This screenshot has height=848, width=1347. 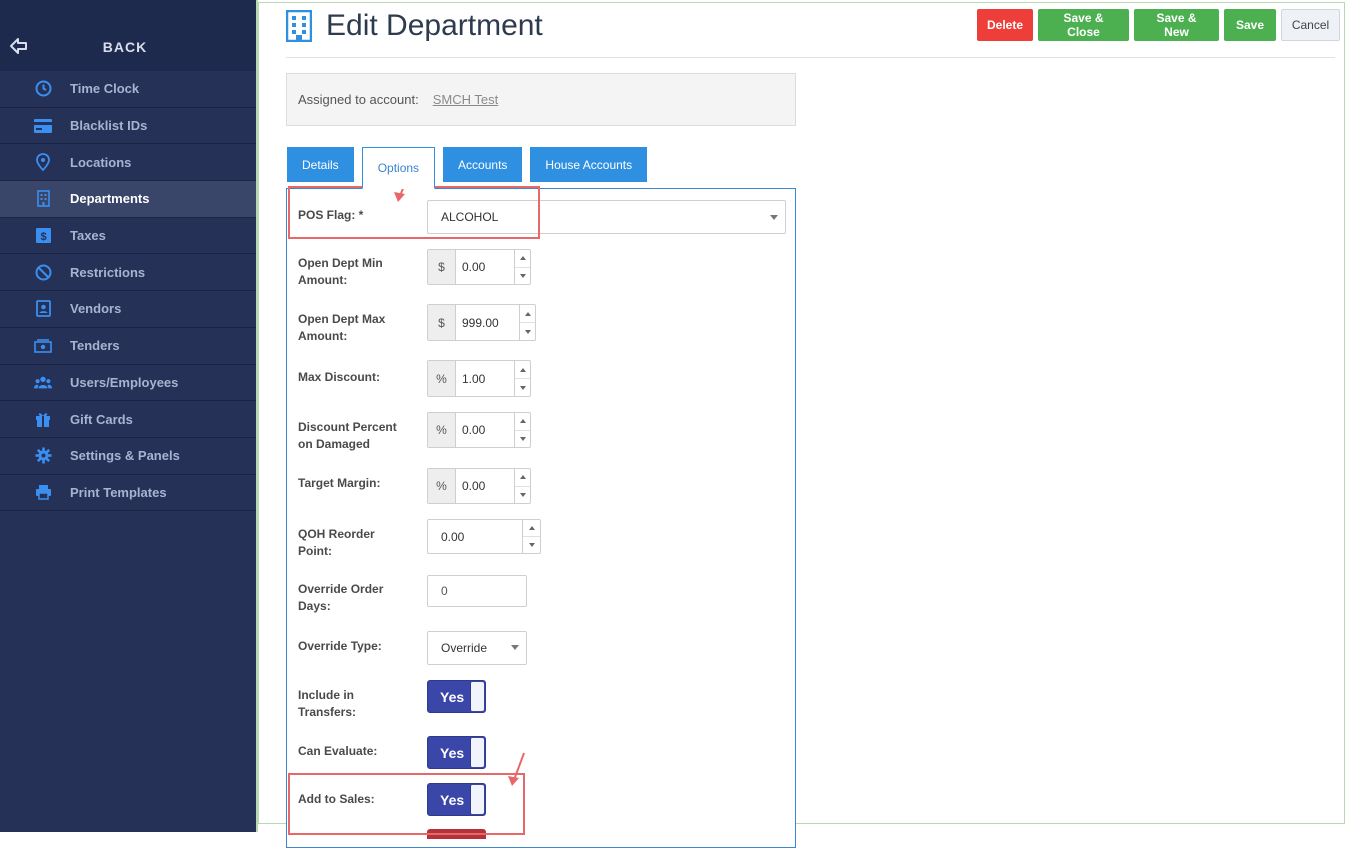 I want to click on pos-flag-select: ALCOHOL, so click(x=606, y=217).